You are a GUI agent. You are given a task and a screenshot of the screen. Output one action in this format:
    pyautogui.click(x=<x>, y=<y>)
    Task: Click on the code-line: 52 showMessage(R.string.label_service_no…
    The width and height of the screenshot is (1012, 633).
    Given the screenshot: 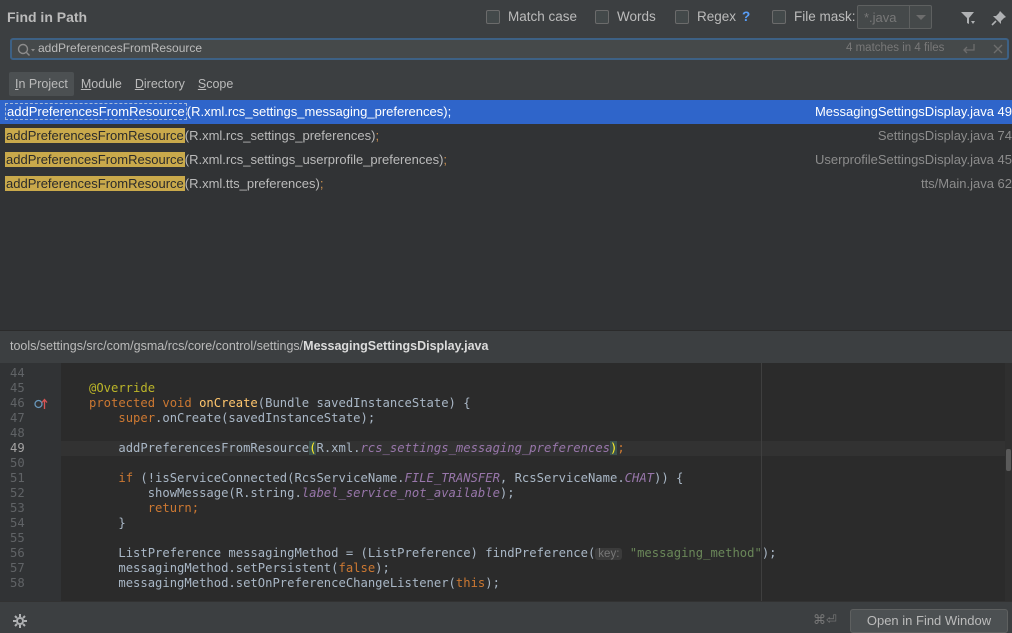 What is the action you would take?
    pyautogui.click(x=500, y=493)
    